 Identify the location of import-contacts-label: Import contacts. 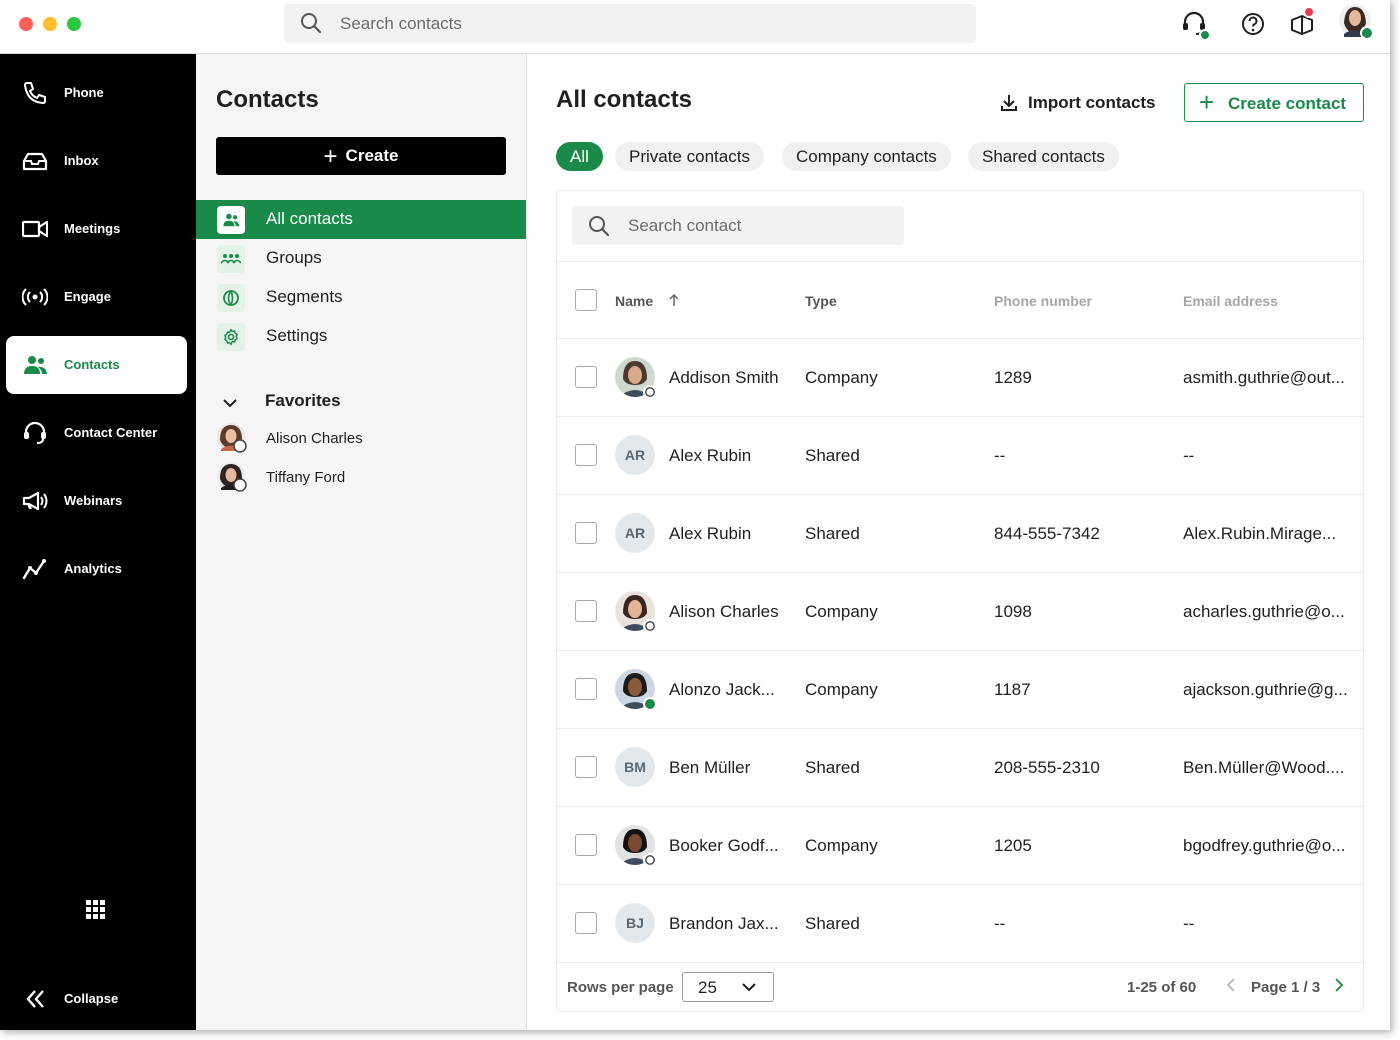
(1092, 102).